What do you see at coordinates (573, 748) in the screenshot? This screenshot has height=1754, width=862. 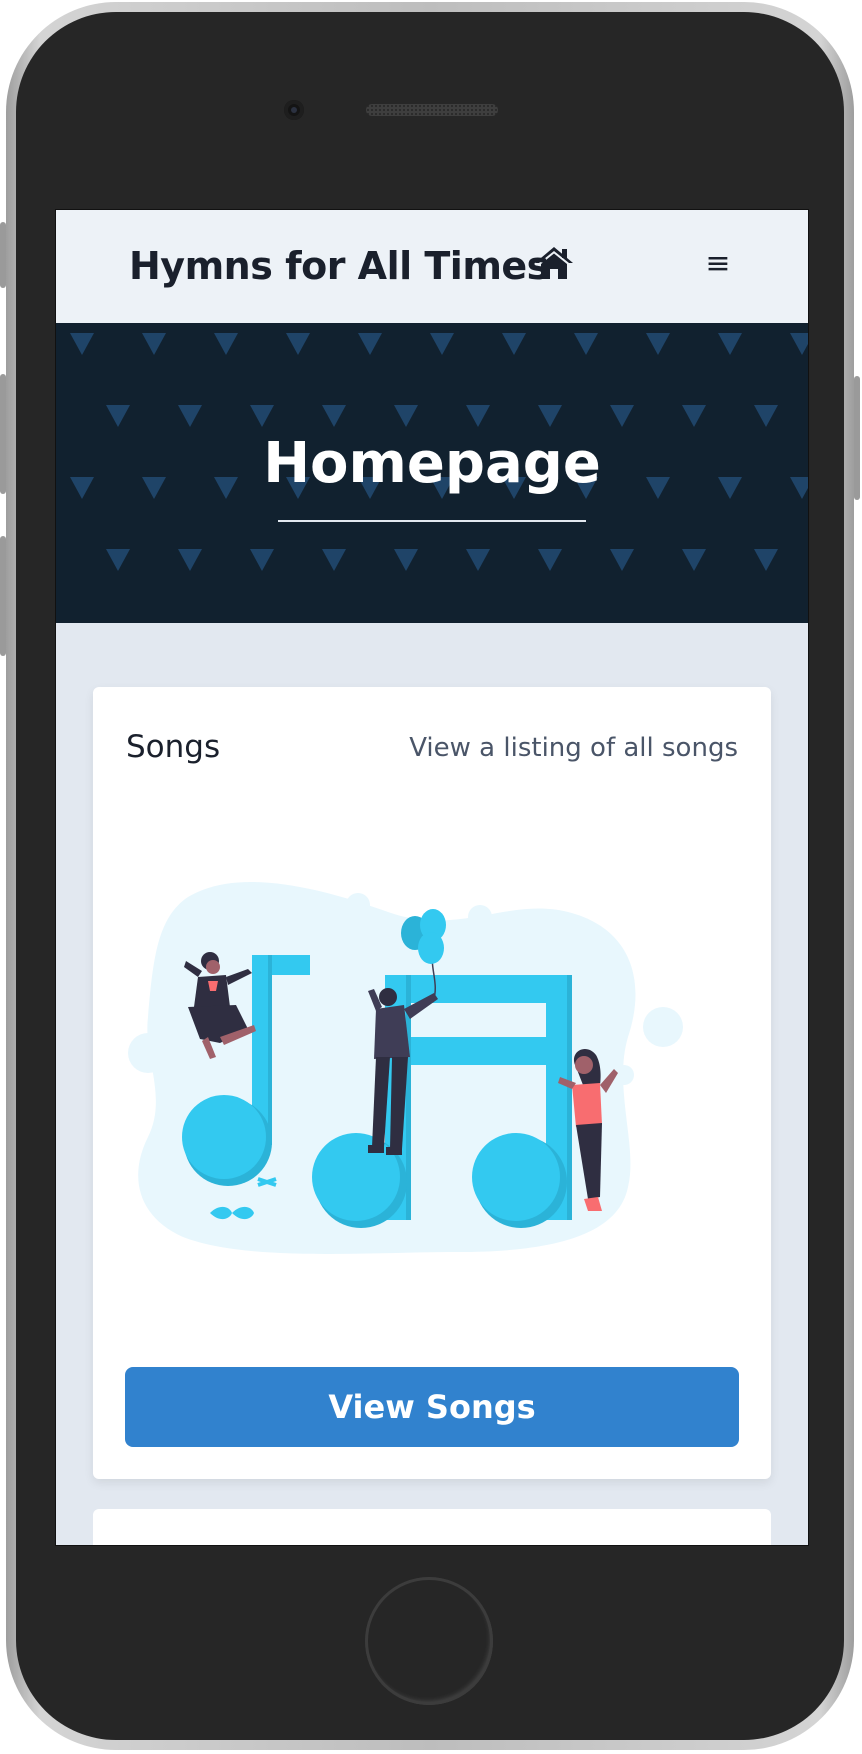 I see `card-subtitle: View a listing of all songs` at bounding box center [573, 748].